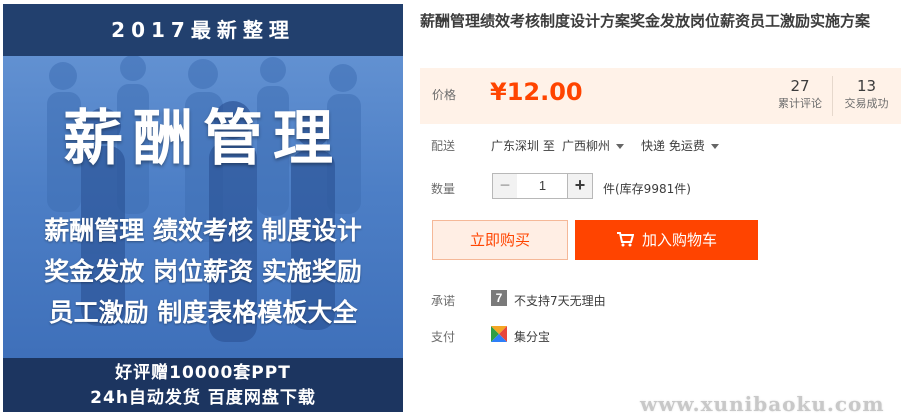 The height and width of the screenshot is (416, 901). I want to click on image-bottom-line-2: 24h自动发货 百度网盘下载, so click(203, 398).